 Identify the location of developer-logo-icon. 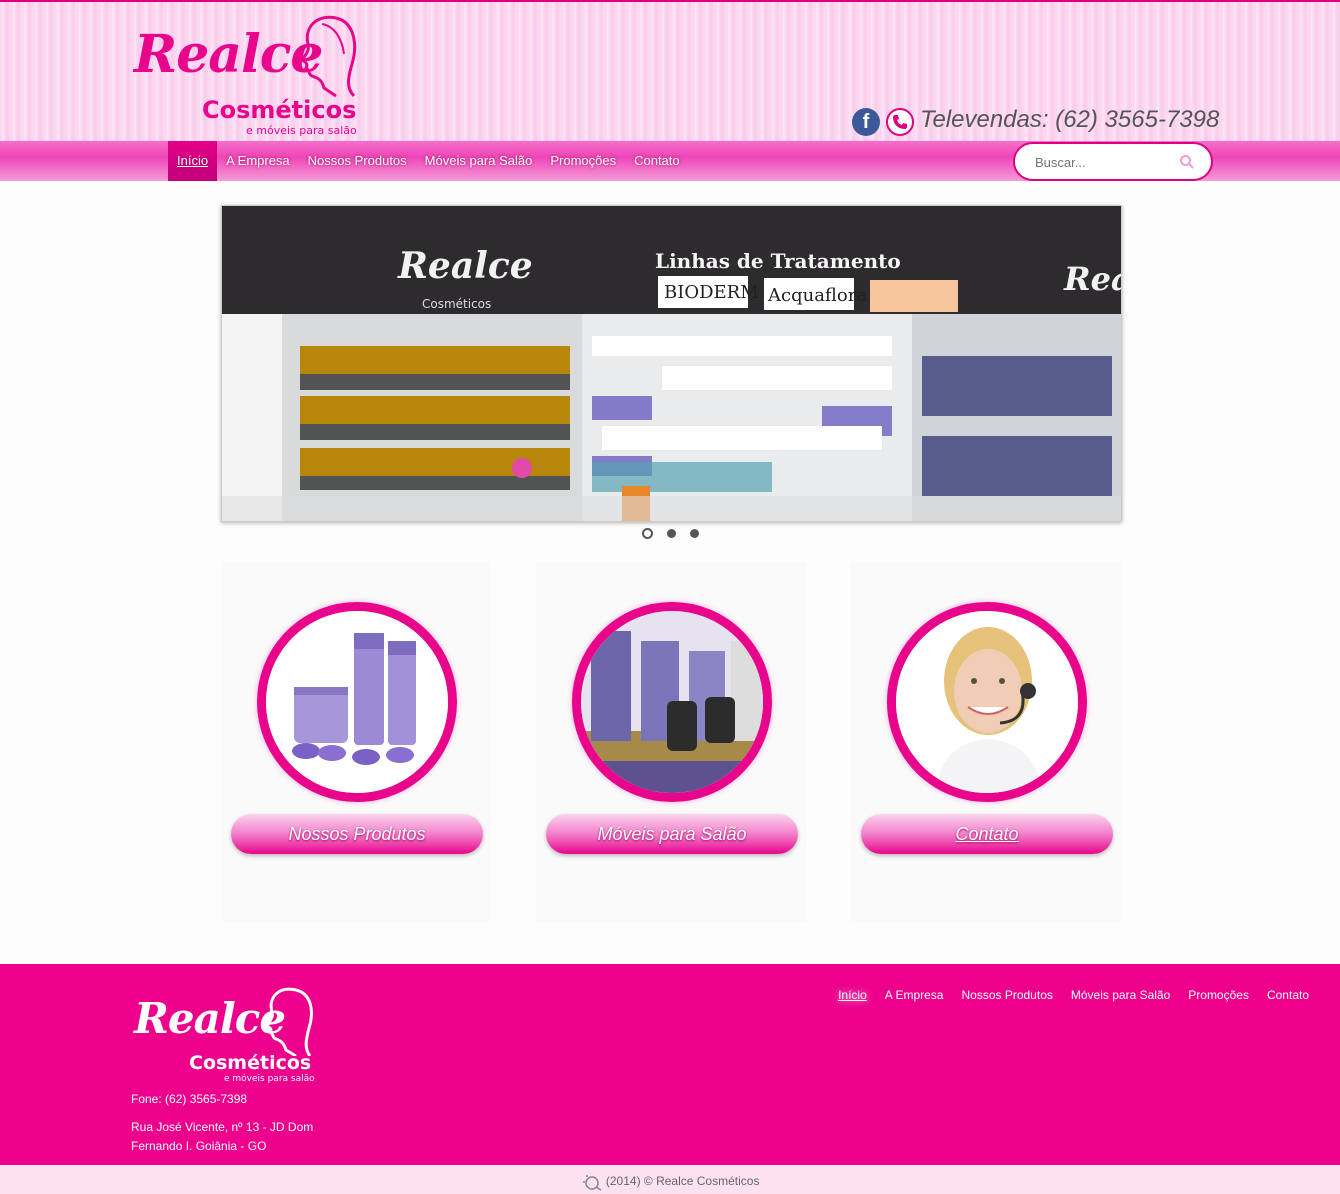
(592, 1182).